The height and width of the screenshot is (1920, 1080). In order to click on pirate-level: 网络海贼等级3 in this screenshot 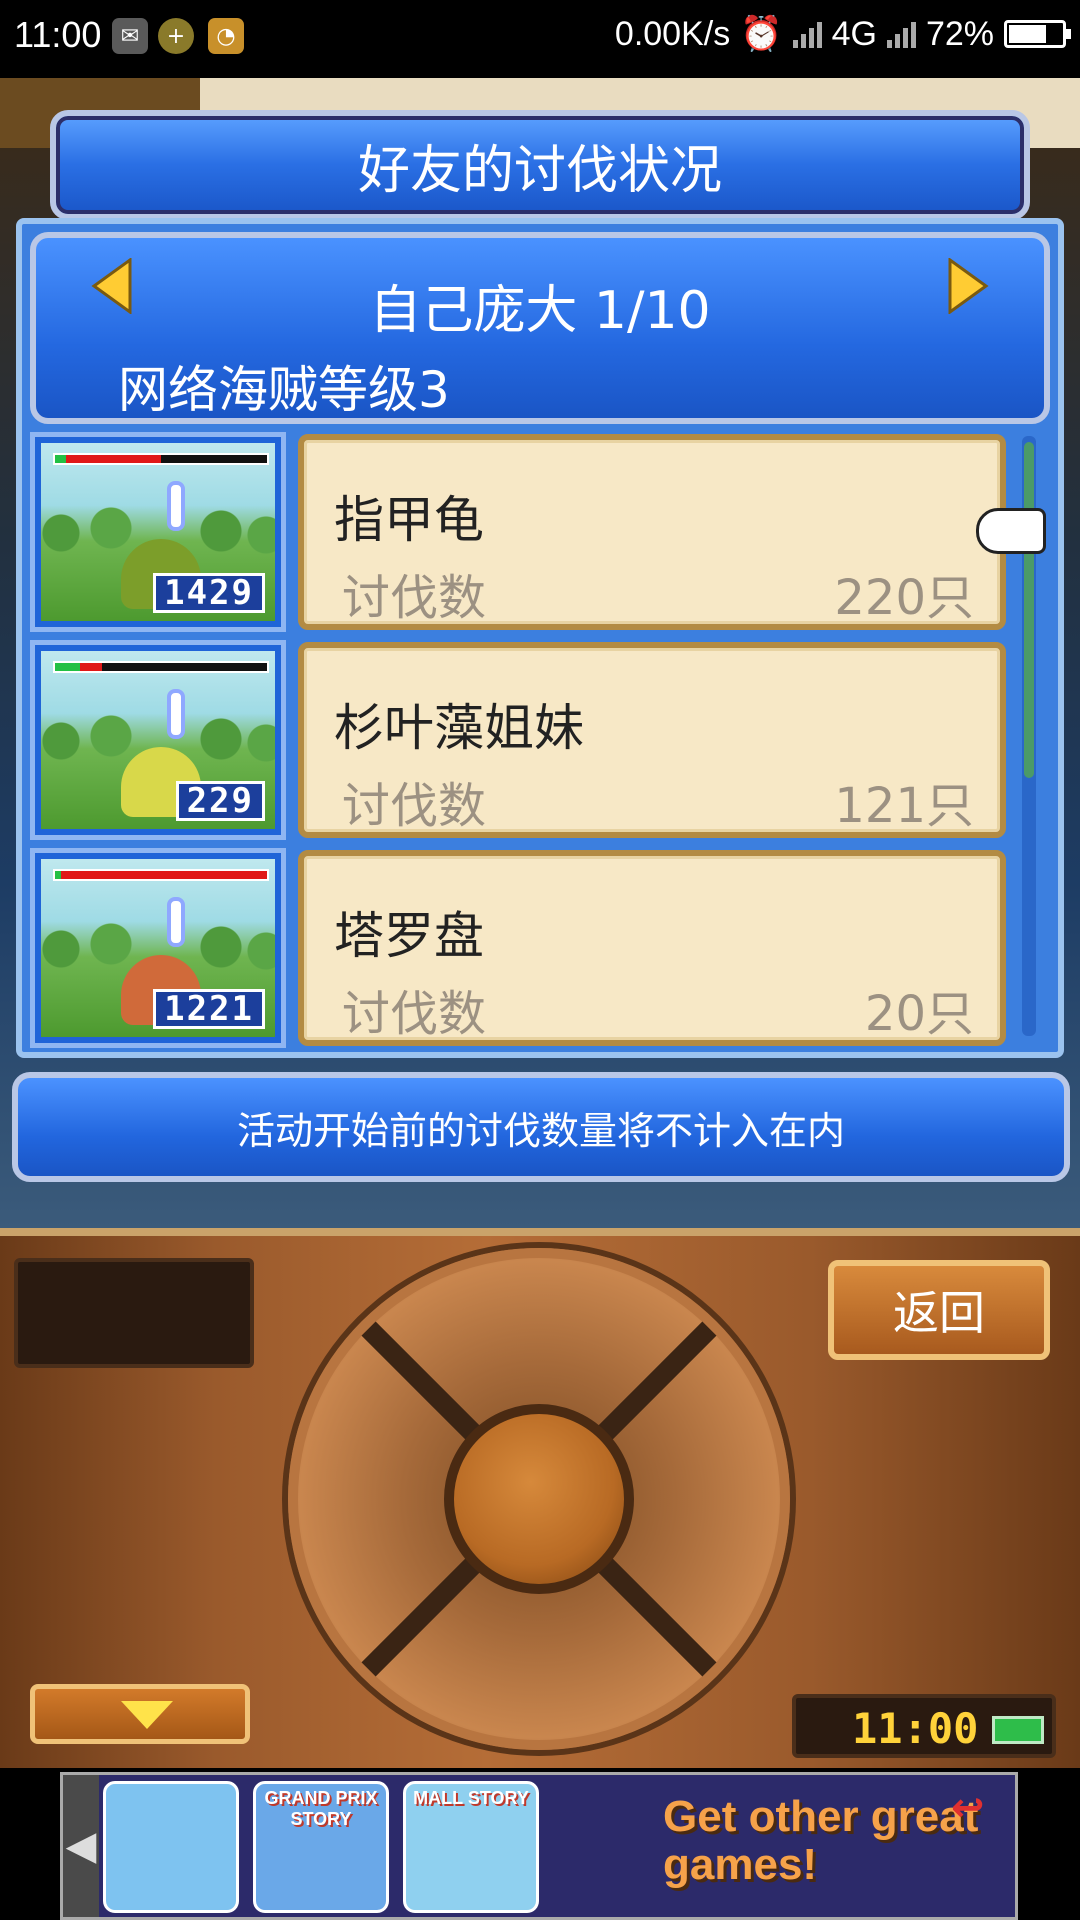, I will do `click(284, 390)`.